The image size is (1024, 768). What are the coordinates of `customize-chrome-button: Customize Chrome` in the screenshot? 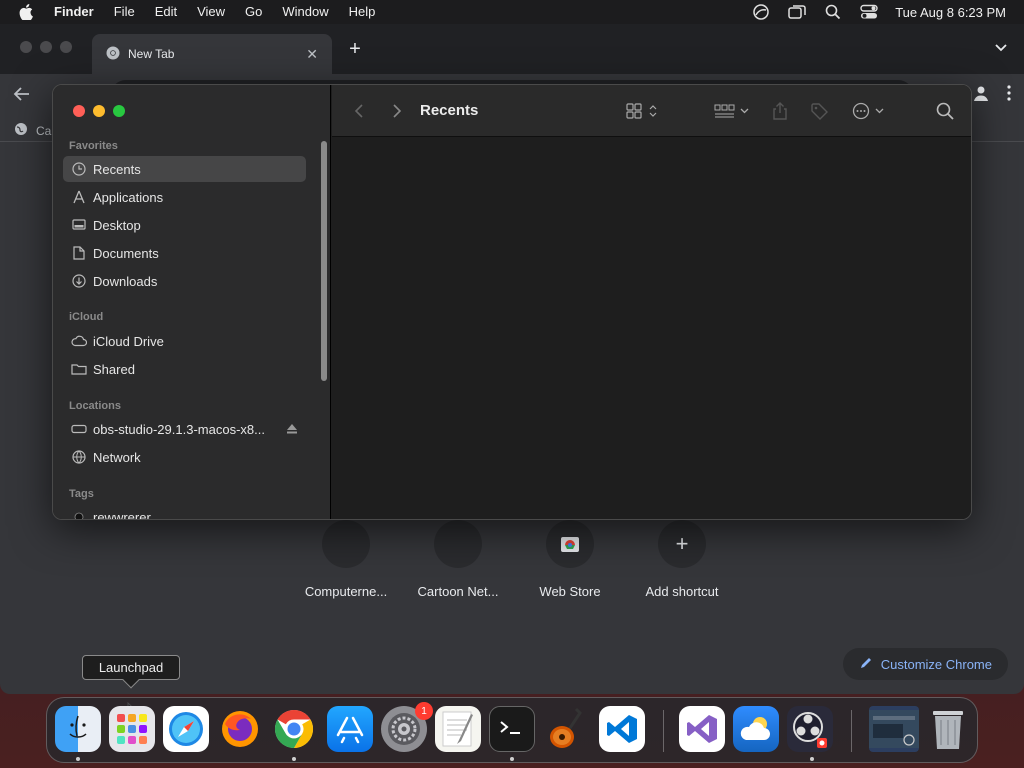 It's located at (925, 664).